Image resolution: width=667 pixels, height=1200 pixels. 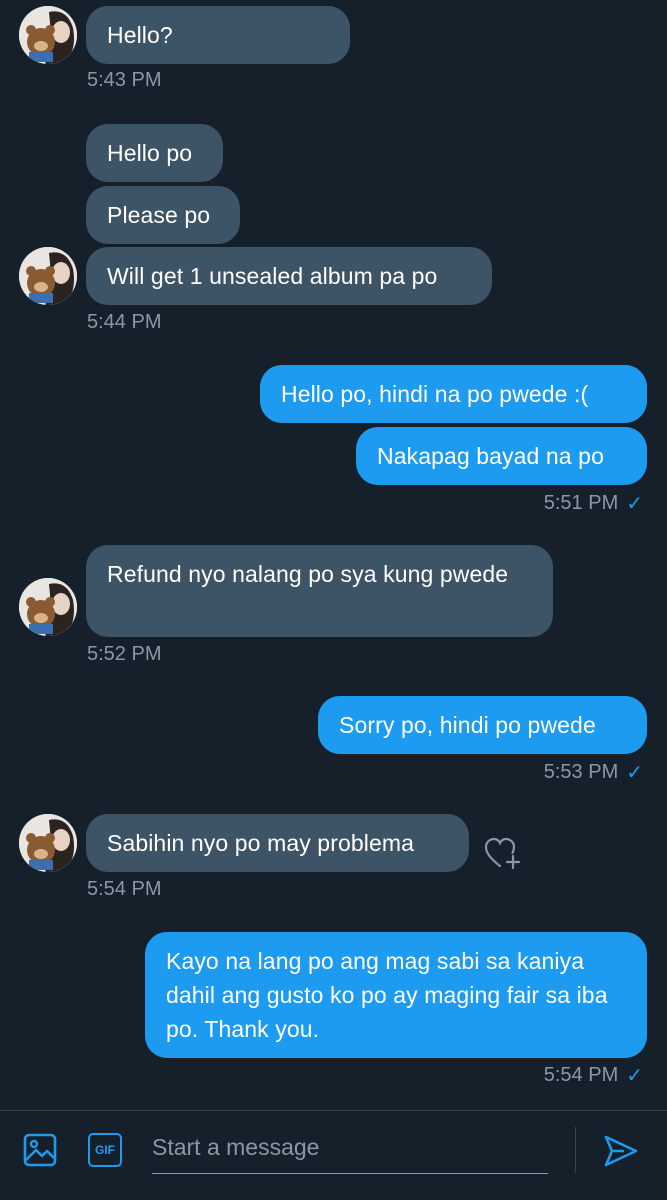 I want to click on outgoing-message-bubble: Hello po, hindi na po pwede :(, so click(x=453, y=394).